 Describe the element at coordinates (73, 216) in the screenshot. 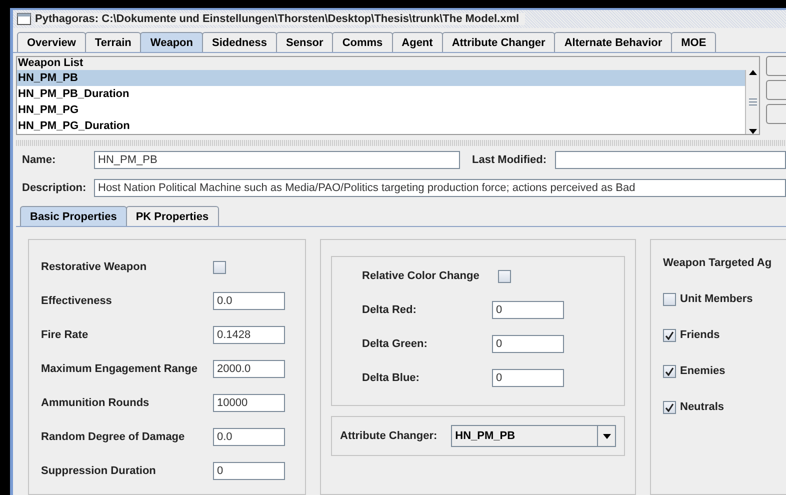

I see `tab: Basic Properties` at that location.